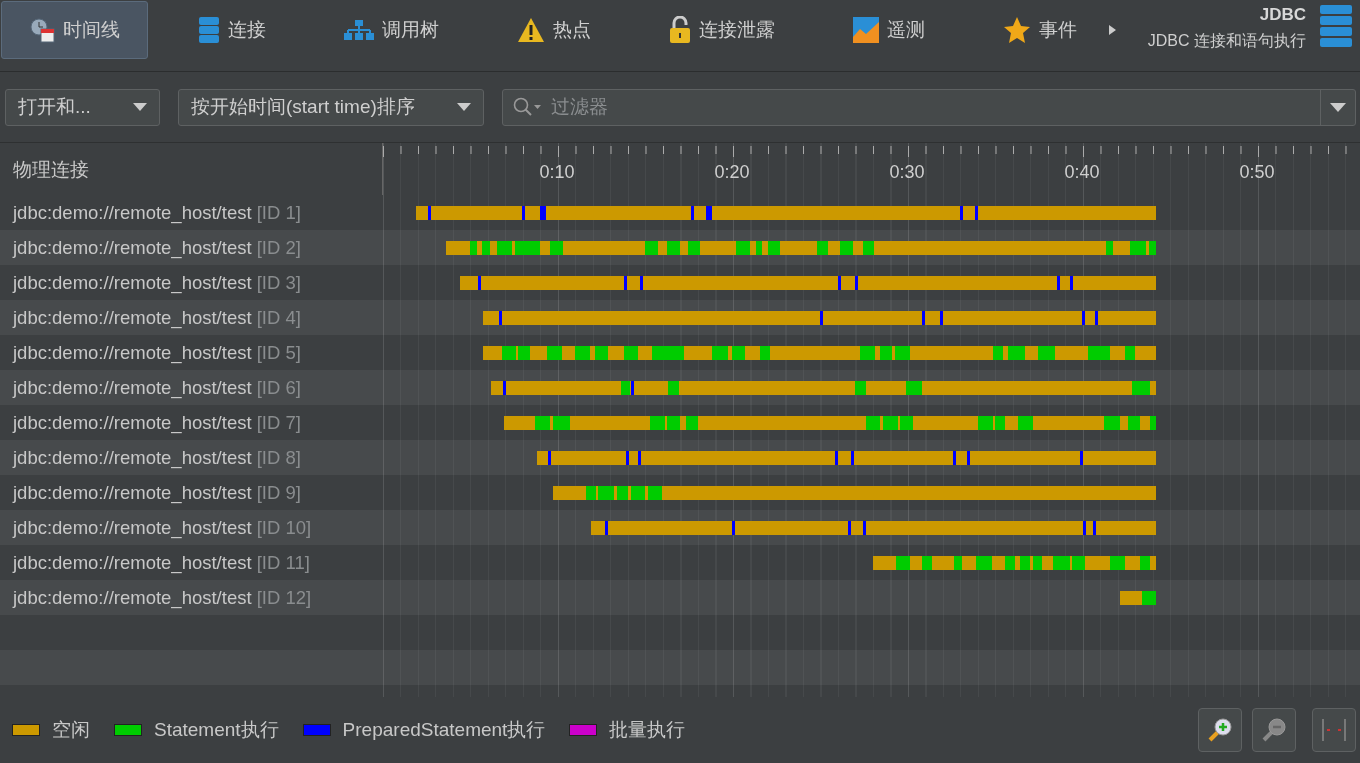 Image resolution: width=1360 pixels, height=763 pixels. What do you see at coordinates (1082, 172) in the screenshot?
I see `axis-label: 0:40` at bounding box center [1082, 172].